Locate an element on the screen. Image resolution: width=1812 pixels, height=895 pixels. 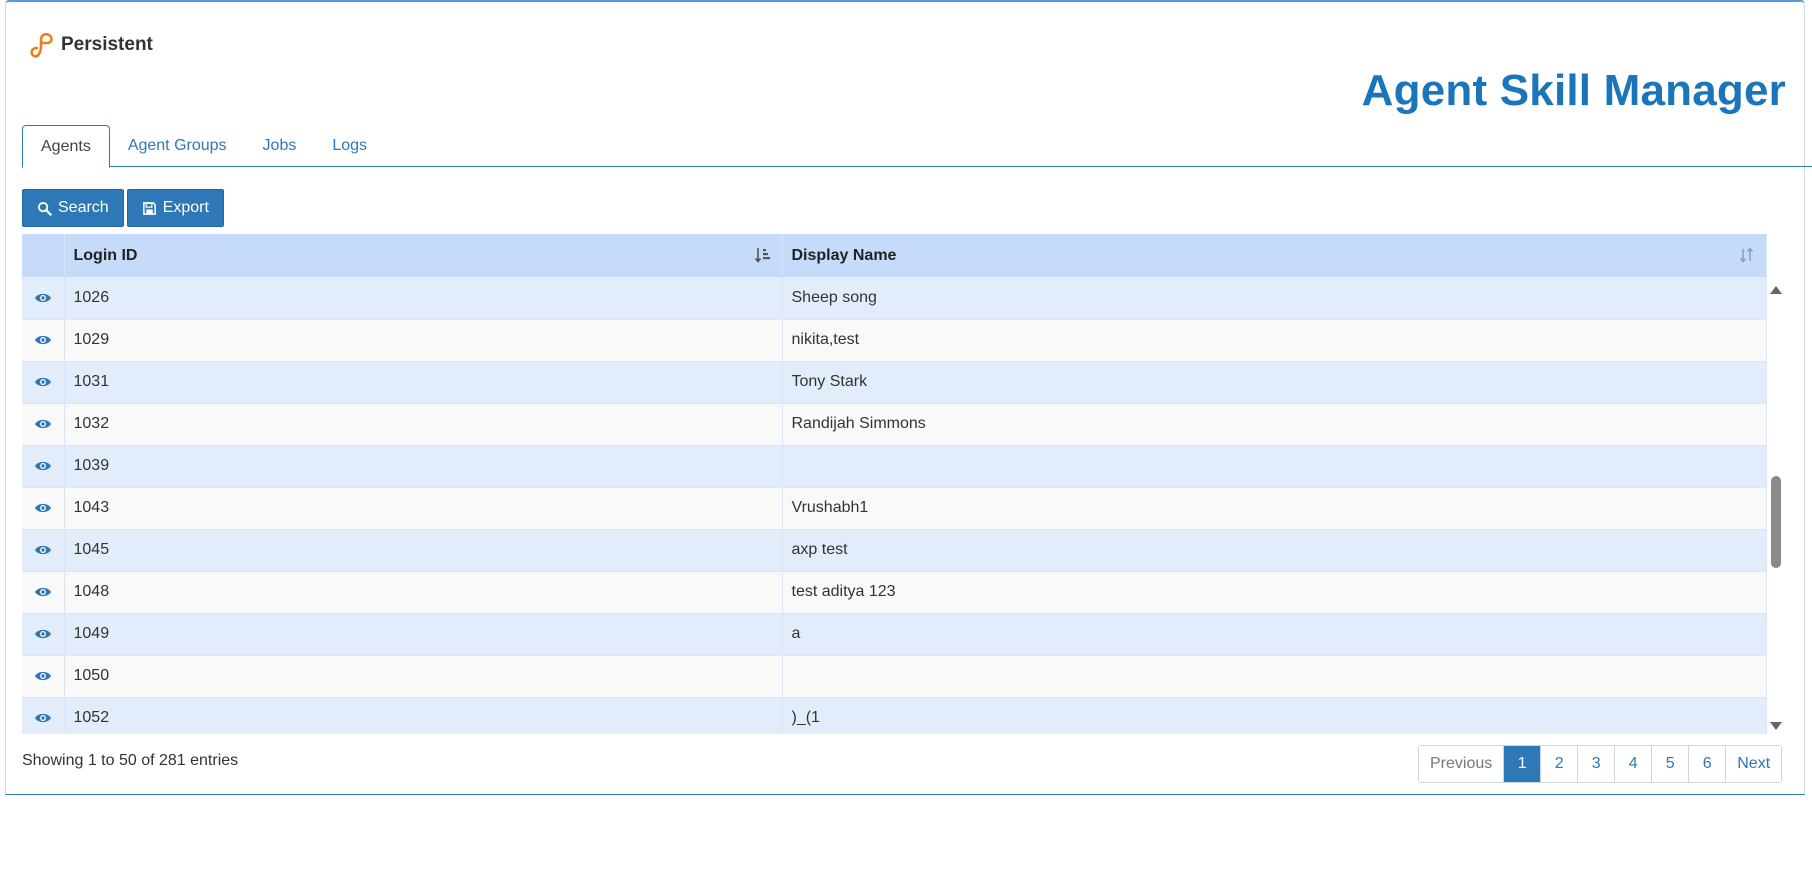
table-row: 1052 )_(1 is located at coordinates (894, 715).